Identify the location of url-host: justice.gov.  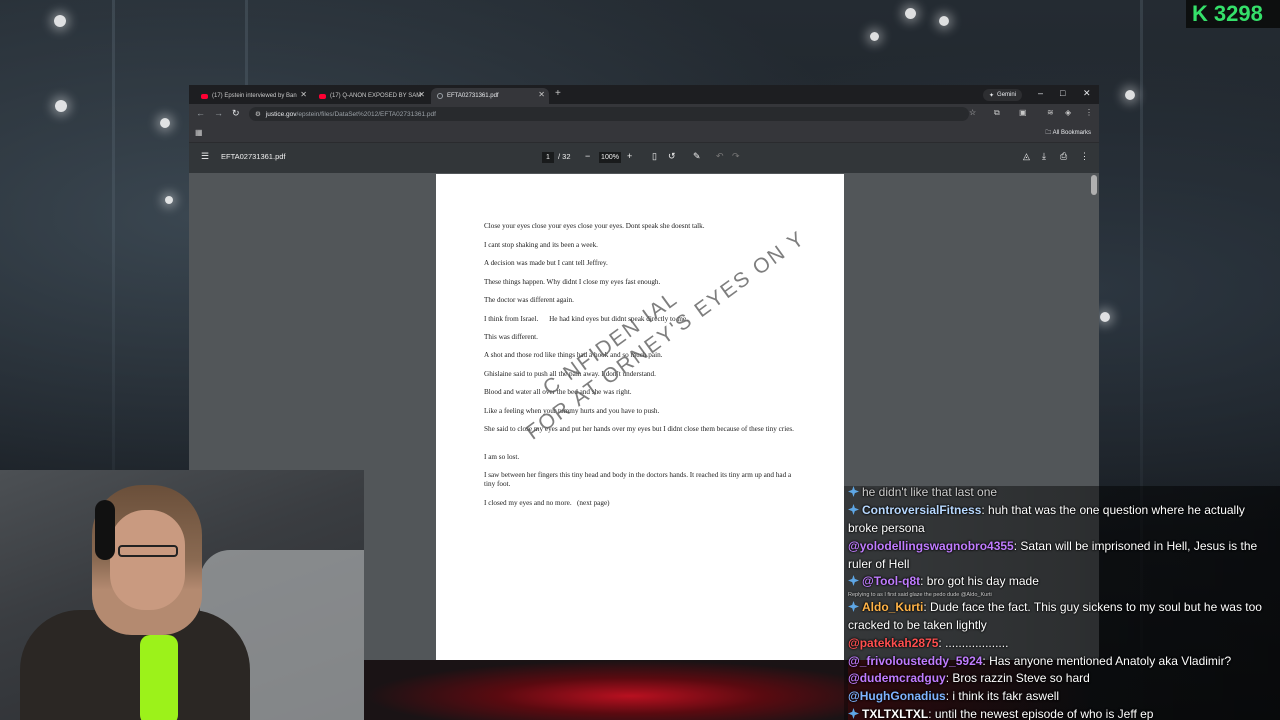
(281, 114).